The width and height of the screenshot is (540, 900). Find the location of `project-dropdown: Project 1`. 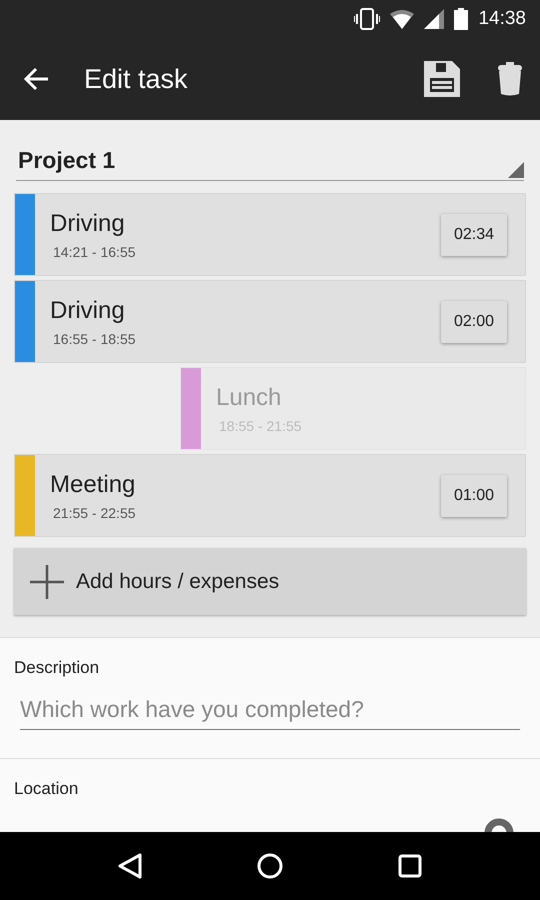

project-dropdown: Project 1 is located at coordinates (270, 160).